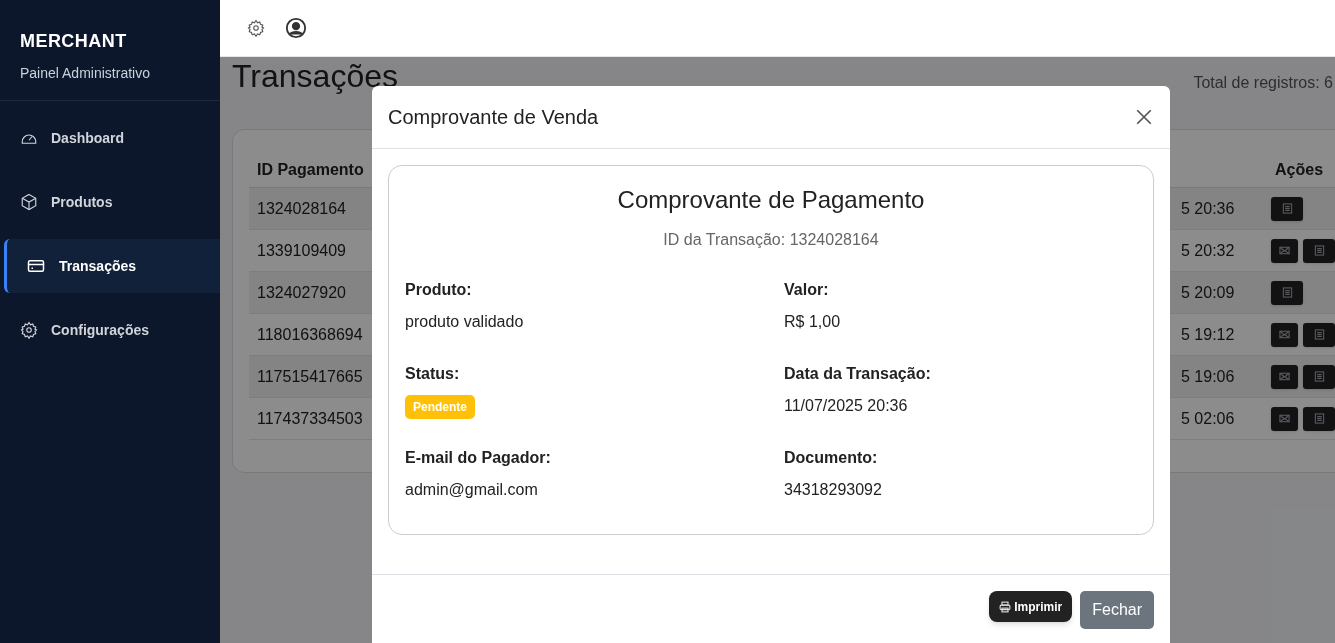 Image resolution: width=1335 pixels, height=643 pixels. I want to click on table-cell-text: 5 20:09, so click(1208, 292).